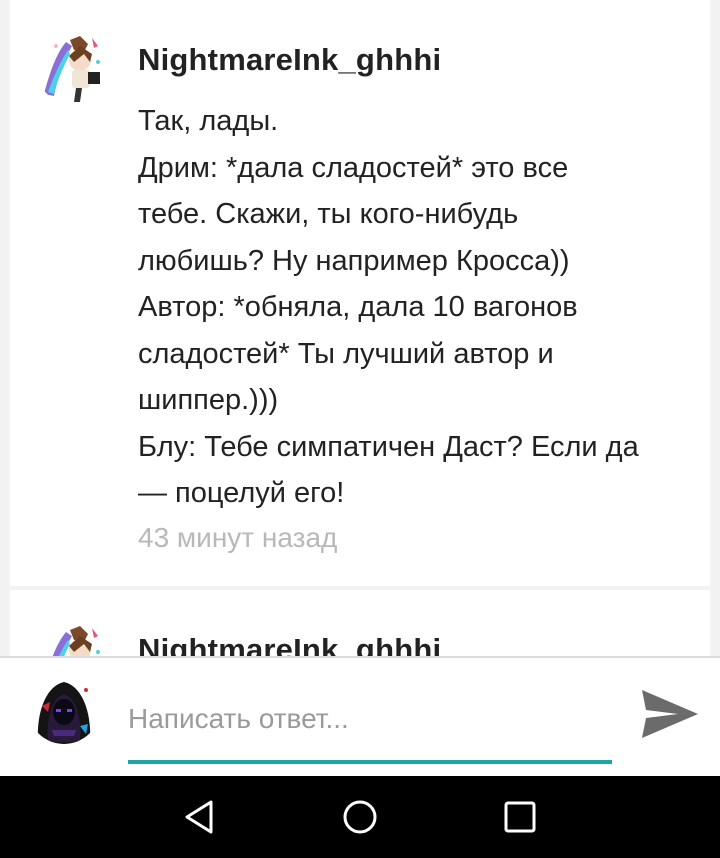 This screenshot has height=858, width=720. I want to click on home-circle-icon, so click(360, 817).